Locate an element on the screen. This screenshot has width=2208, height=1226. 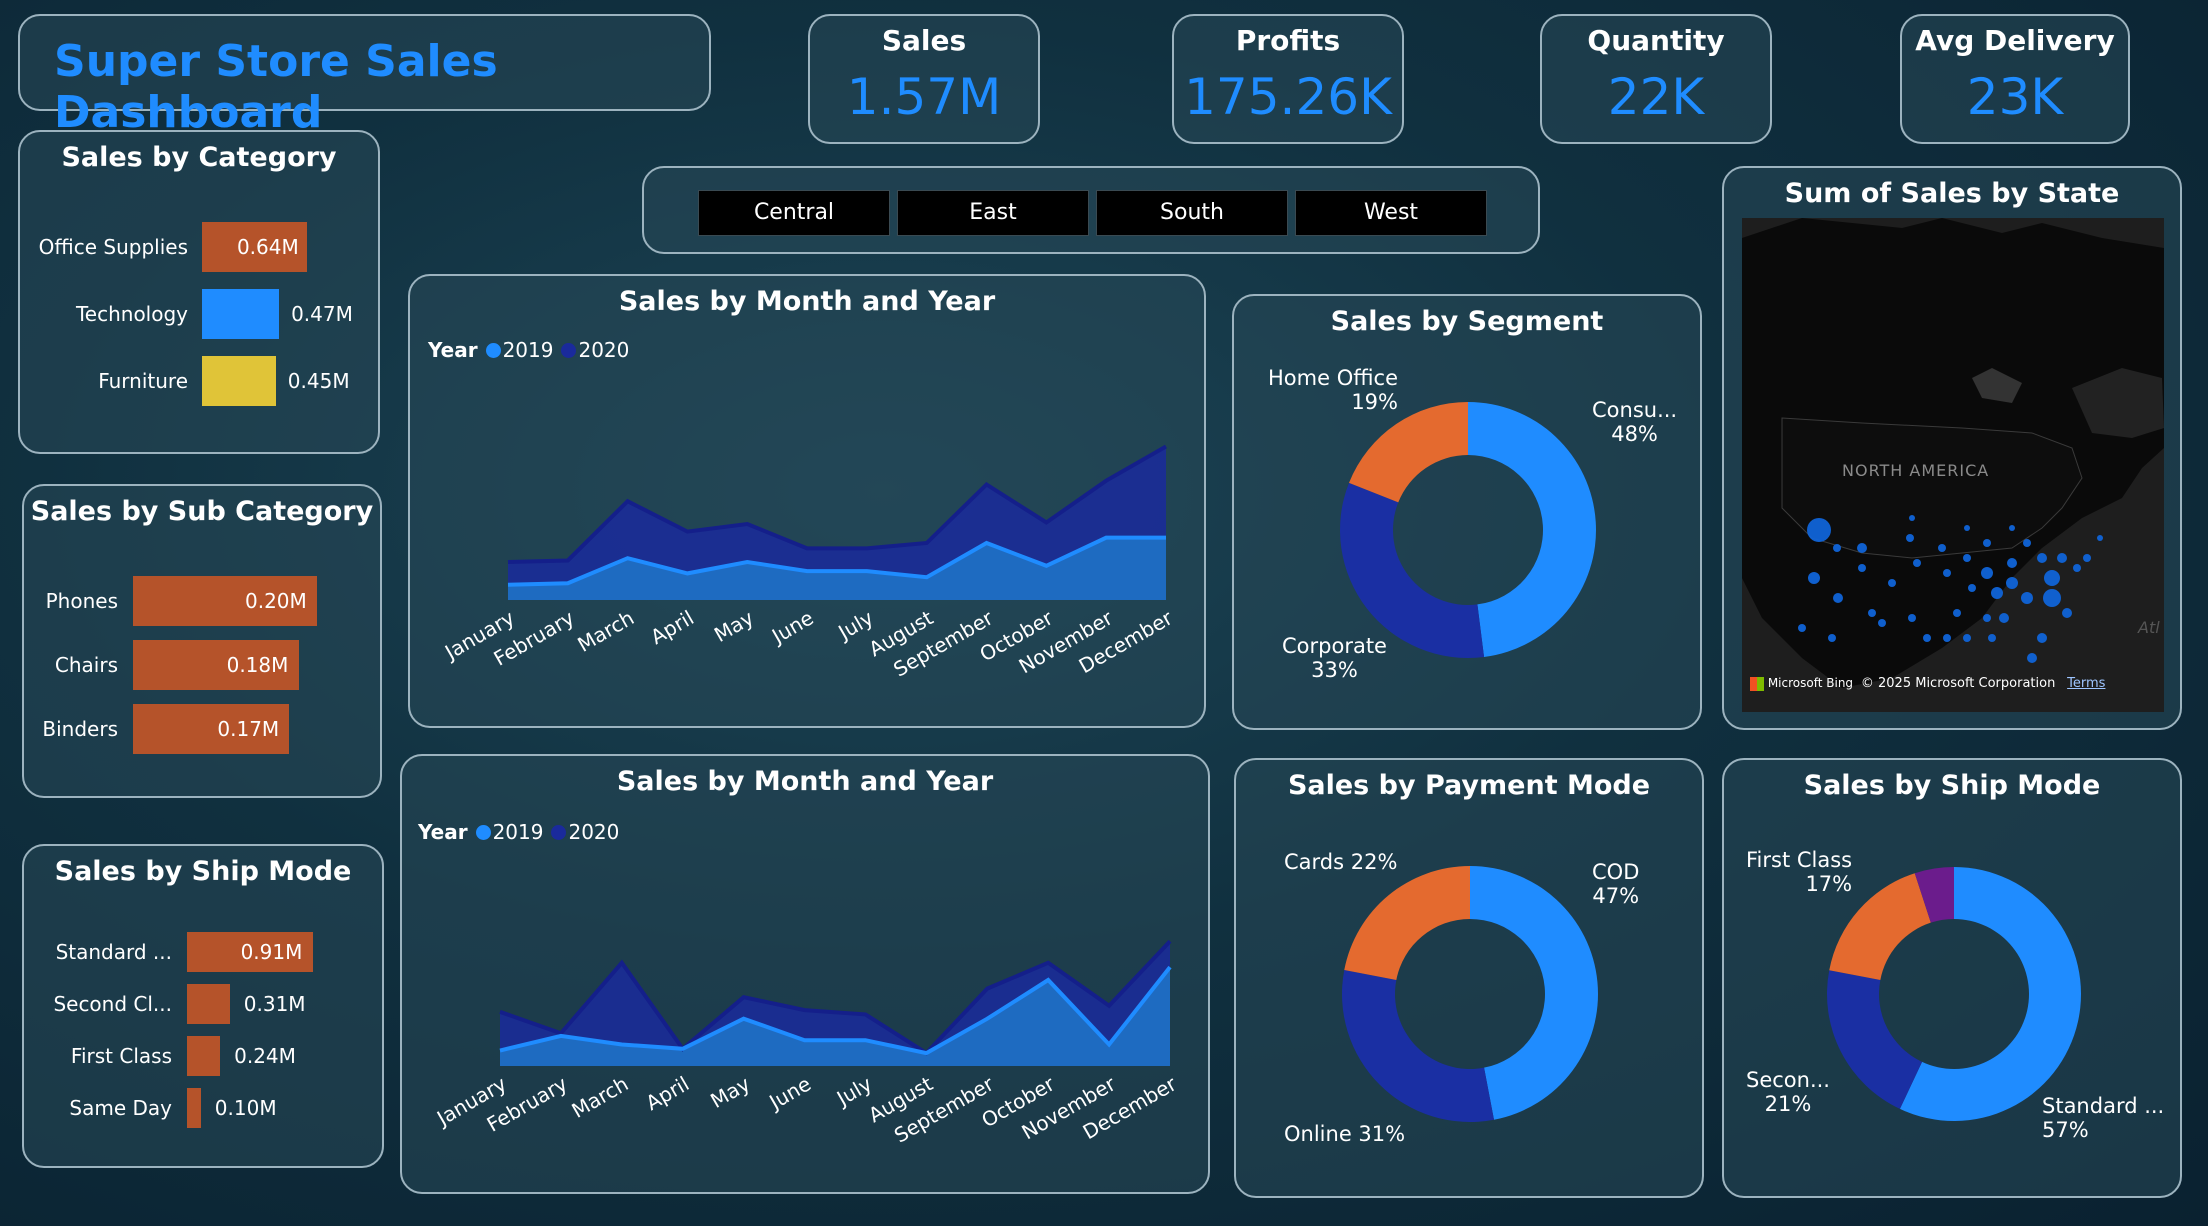
payment-label-online: Online 31% is located at coordinates (1345, 1134).